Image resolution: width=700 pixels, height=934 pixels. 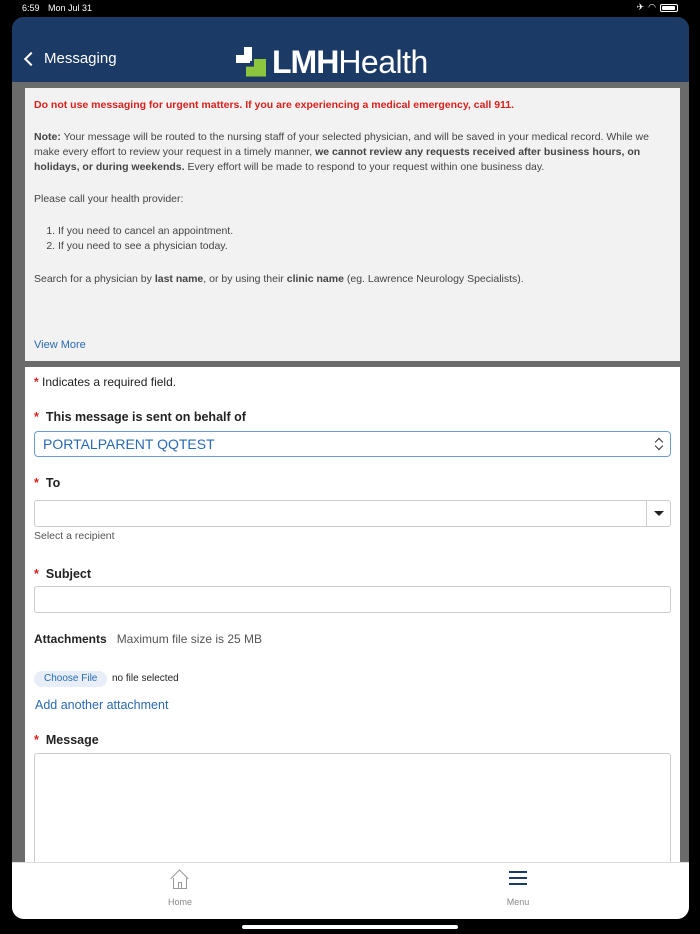 I want to click on tab-menu: Menu, so click(x=518, y=889).